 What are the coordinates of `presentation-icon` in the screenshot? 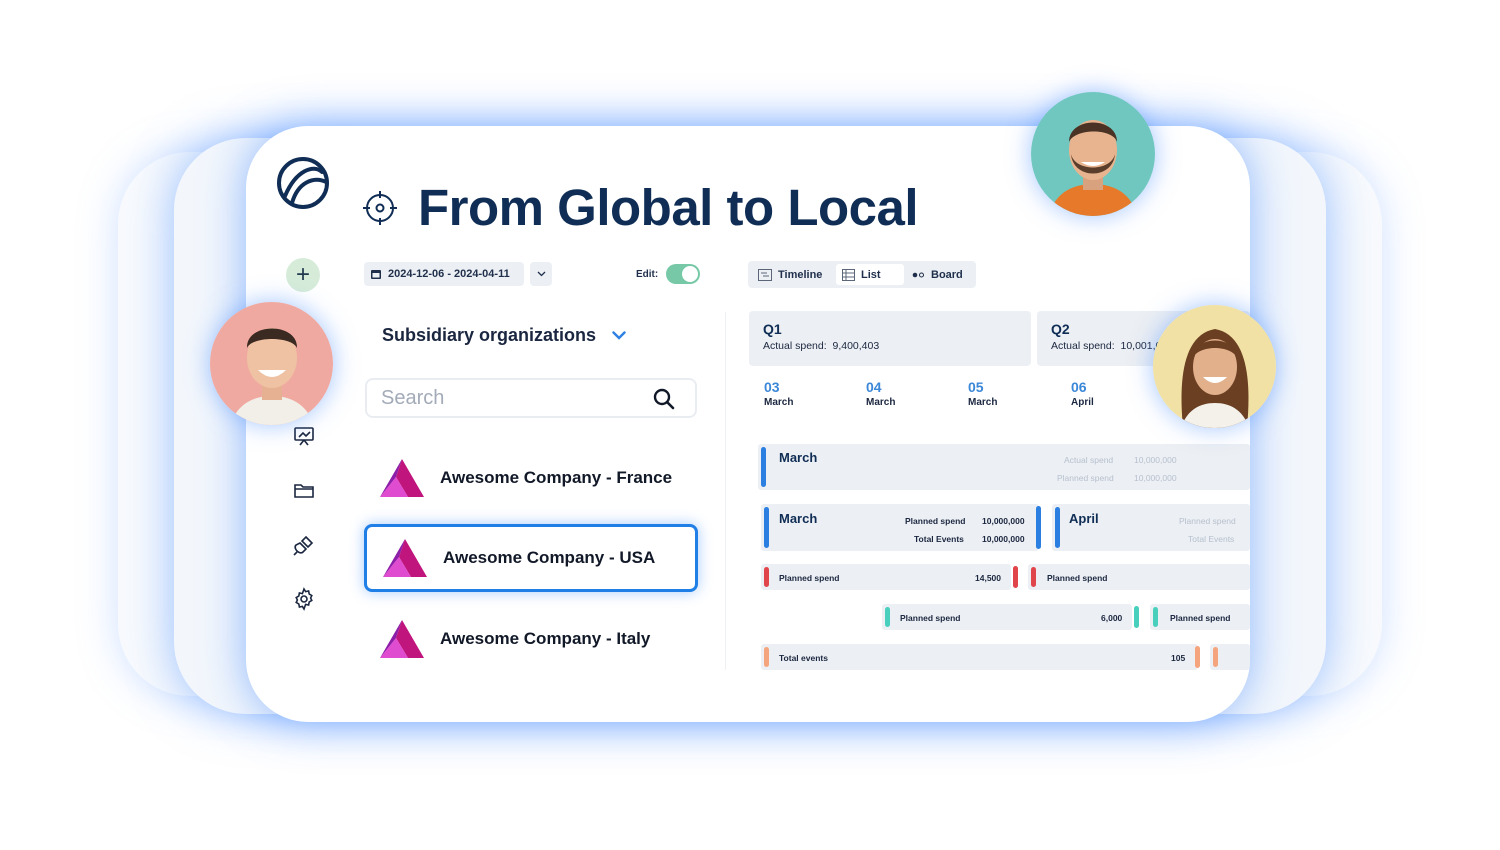 It's located at (304, 436).